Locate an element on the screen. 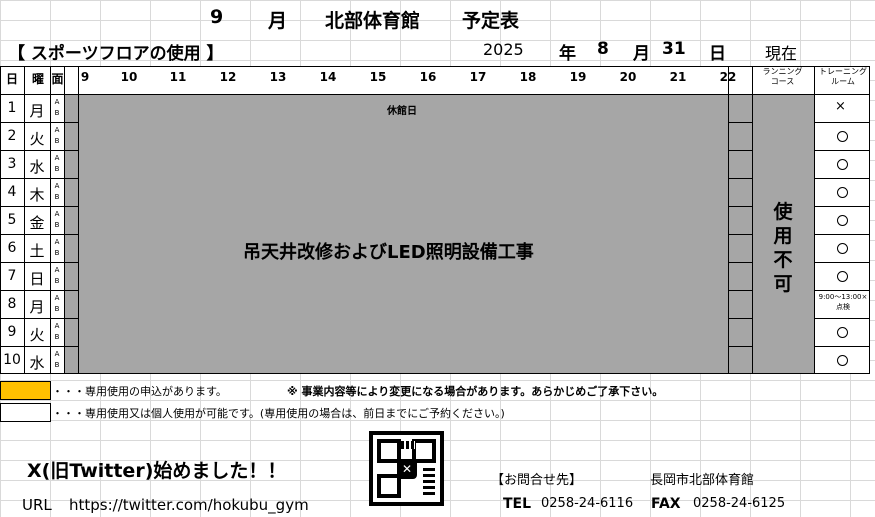  row-day: 4 is located at coordinates (12, 192).